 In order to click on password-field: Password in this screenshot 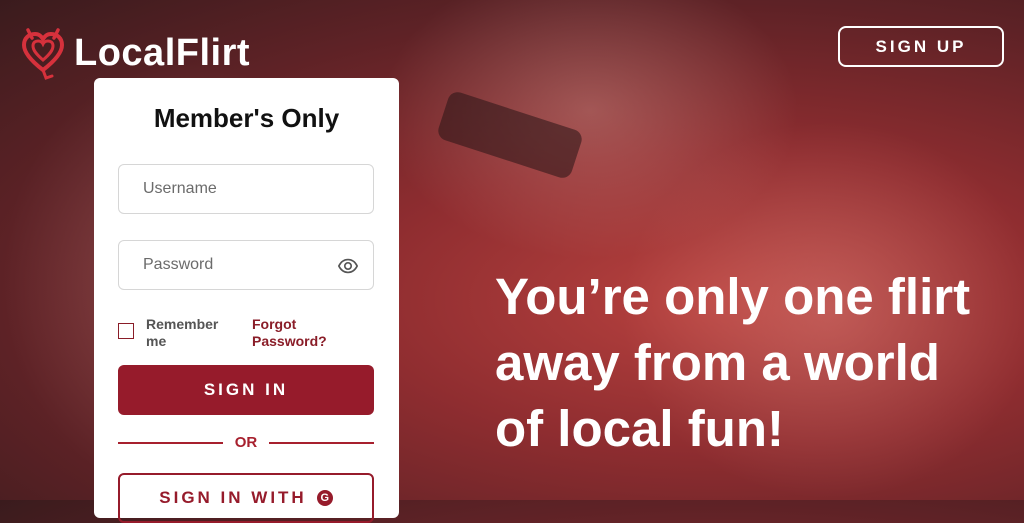, I will do `click(246, 265)`.